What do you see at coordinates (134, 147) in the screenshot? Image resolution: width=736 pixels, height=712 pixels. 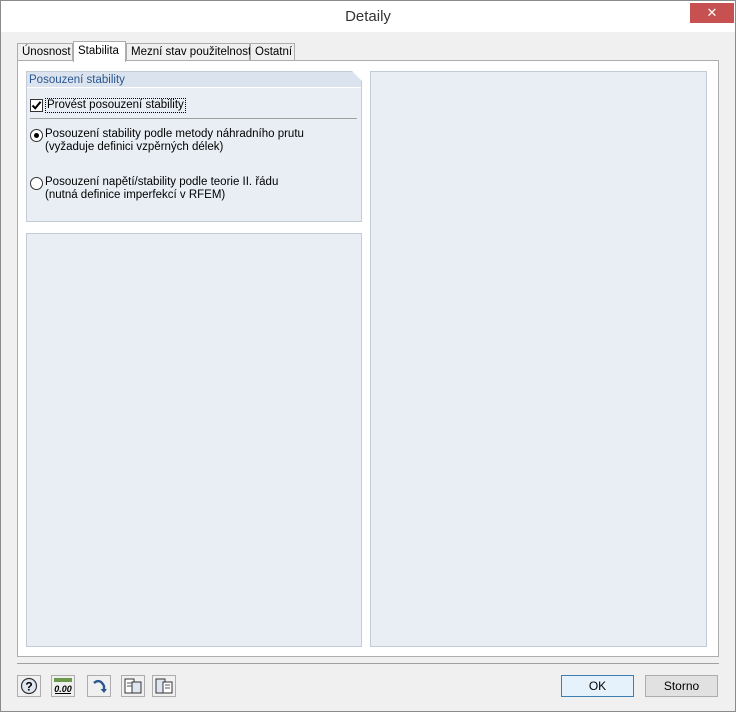 I see `radio-equivalent-member-line2: (vyžaduje definici vzpěrných délek)` at bounding box center [134, 147].